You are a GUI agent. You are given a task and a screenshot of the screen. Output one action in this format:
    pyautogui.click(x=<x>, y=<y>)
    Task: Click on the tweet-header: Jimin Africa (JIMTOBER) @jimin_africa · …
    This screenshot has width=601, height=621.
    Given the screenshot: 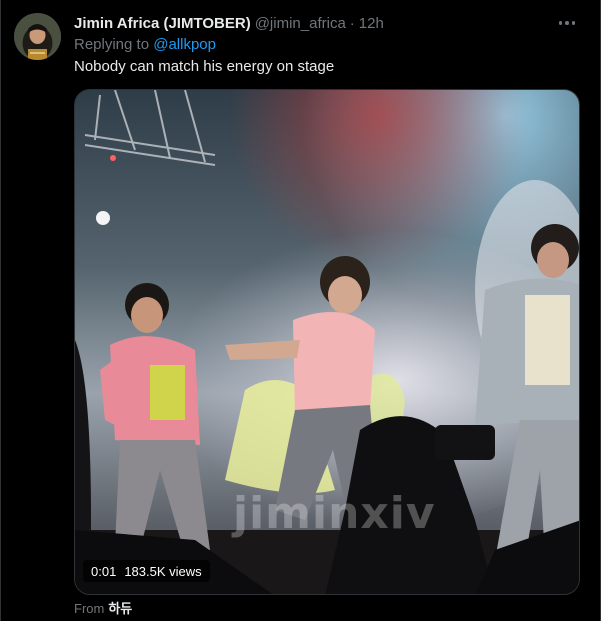 What is the action you would take?
    pyautogui.click(x=229, y=23)
    